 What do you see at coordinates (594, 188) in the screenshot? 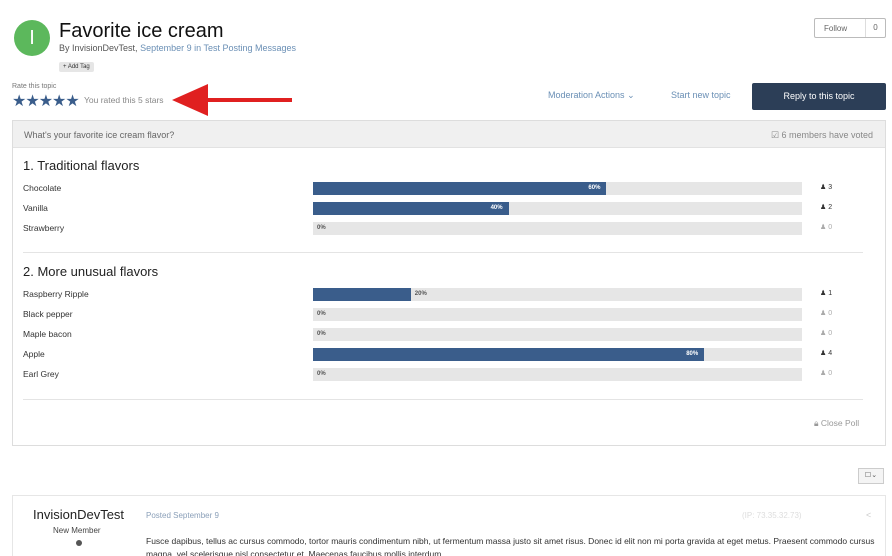
I see `vote-percent: 60%` at bounding box center [594, 188].